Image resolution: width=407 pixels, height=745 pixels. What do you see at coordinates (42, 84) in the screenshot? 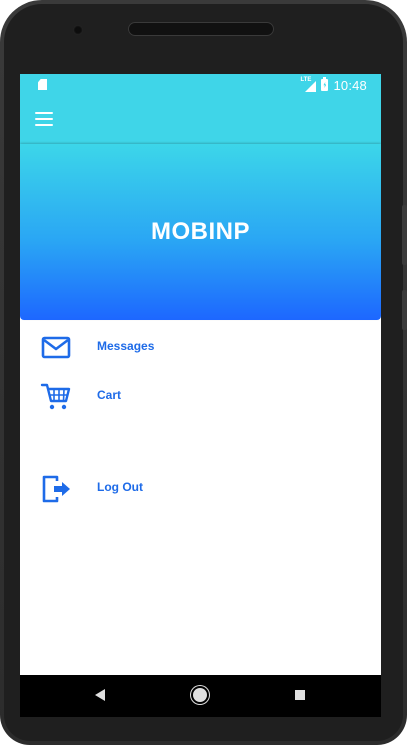
I see `sd-card-icon` at bounding box center [42, 84].